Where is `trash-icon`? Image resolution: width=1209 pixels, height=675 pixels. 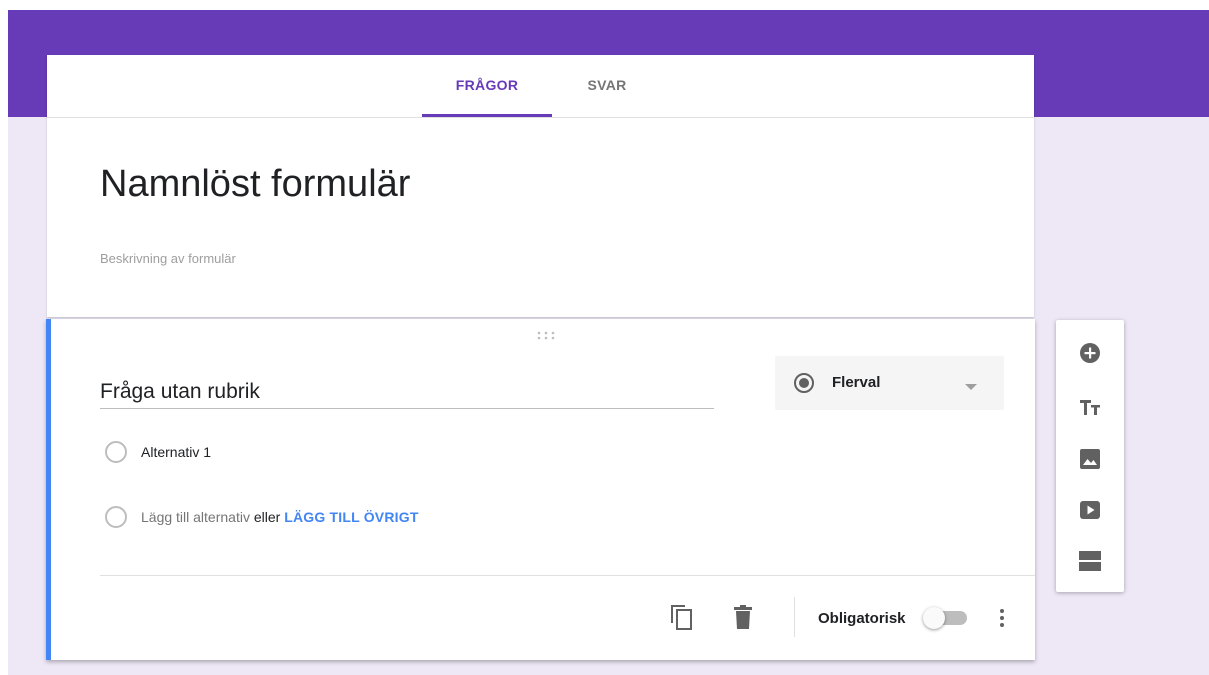
trash-icon is located at coordinates (743, 619).